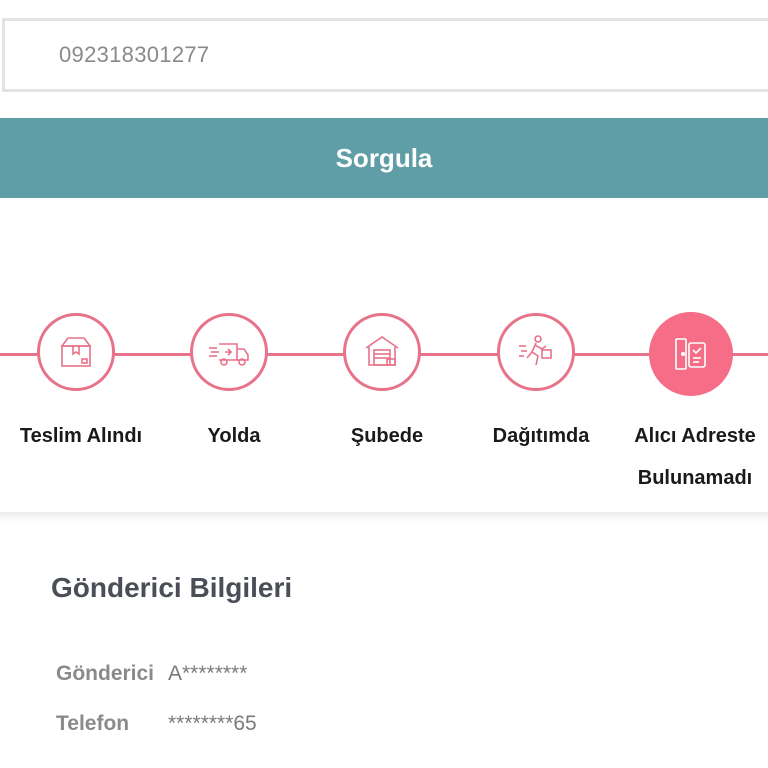  I want to click on step-label-subede: Şubede, so click(387, 436).